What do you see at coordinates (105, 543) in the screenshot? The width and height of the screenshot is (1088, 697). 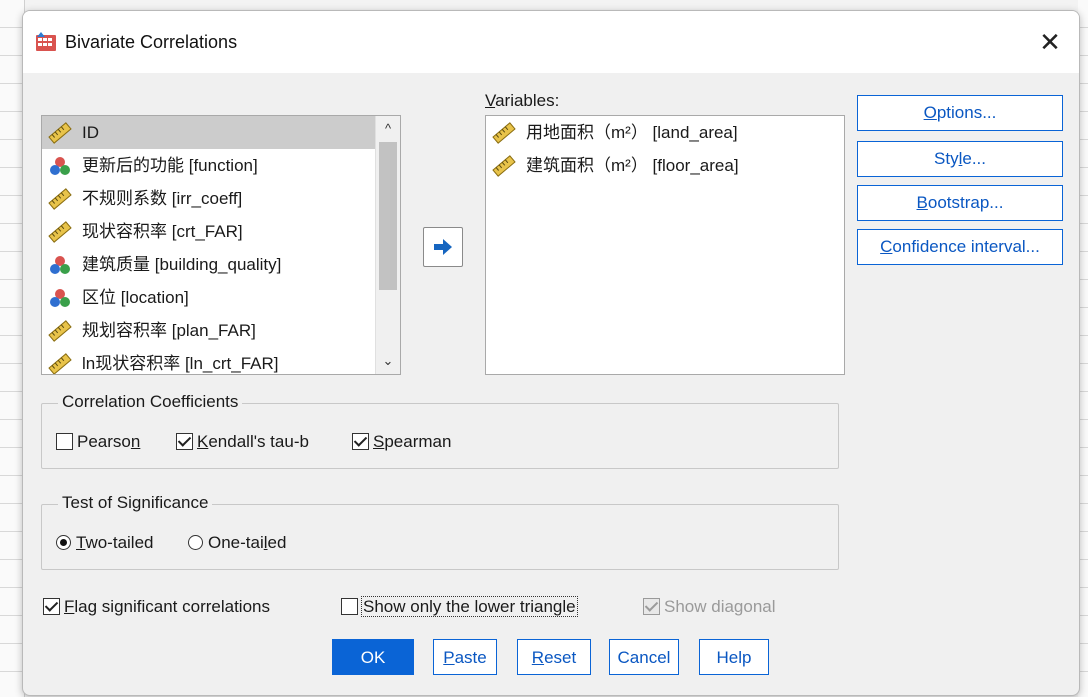 I see `two-tailed-radio: Two-tailed` at bounding box center [105, 543].